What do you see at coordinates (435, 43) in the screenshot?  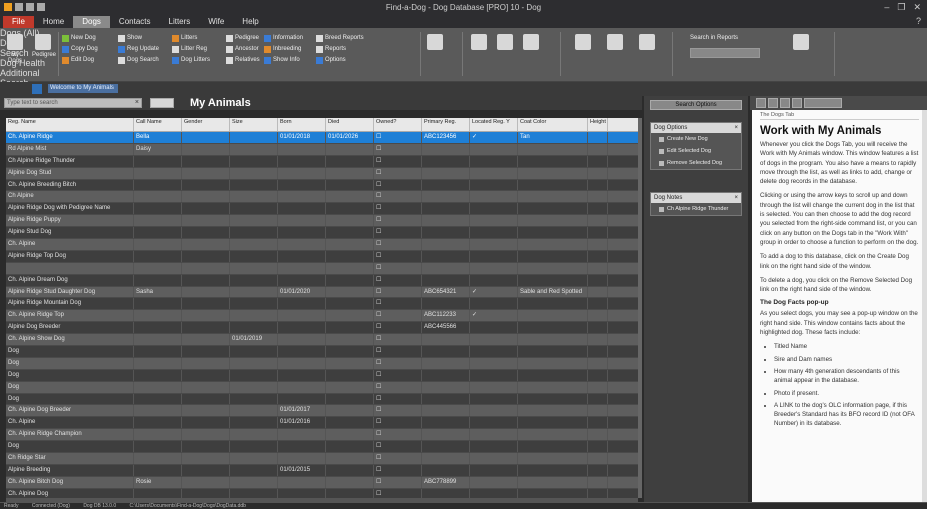 I see `dog-search-big-button` at bounding box center [435, 43].